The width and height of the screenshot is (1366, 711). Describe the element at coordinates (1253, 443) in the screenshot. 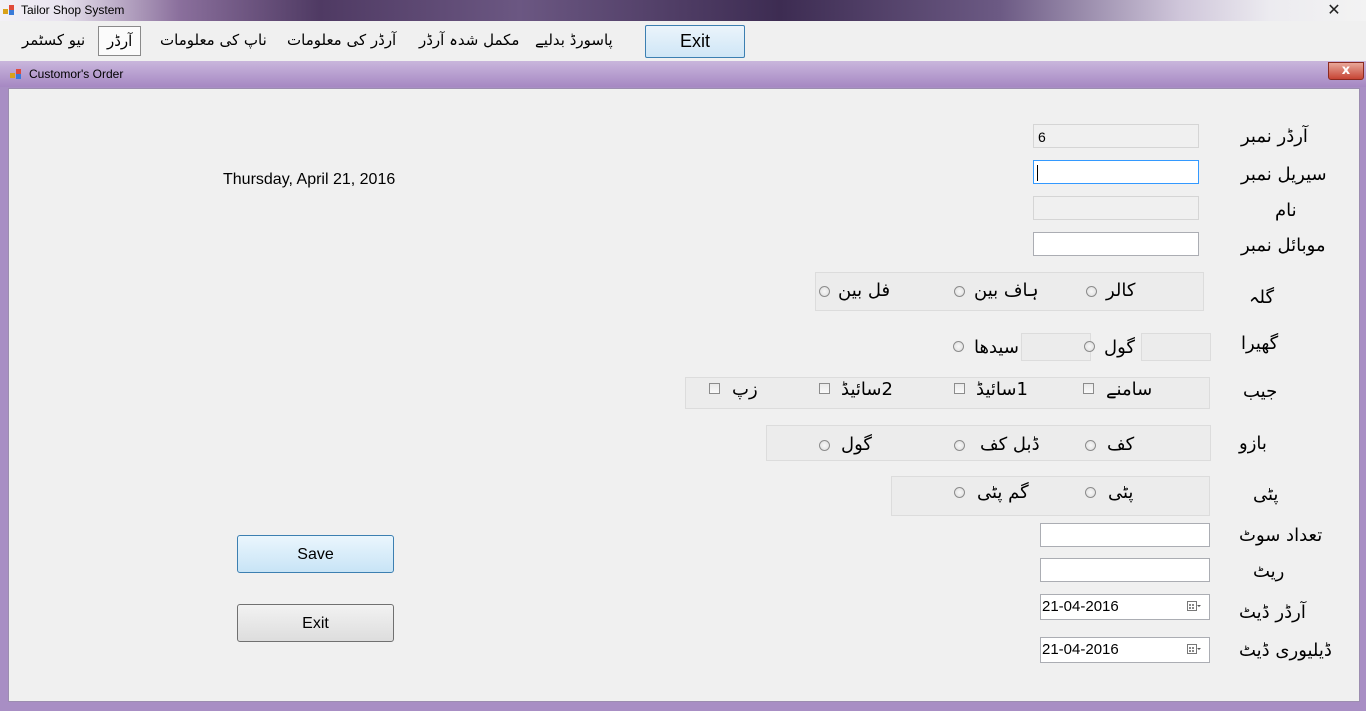

I see `sleeve-label: بازو` at that location.